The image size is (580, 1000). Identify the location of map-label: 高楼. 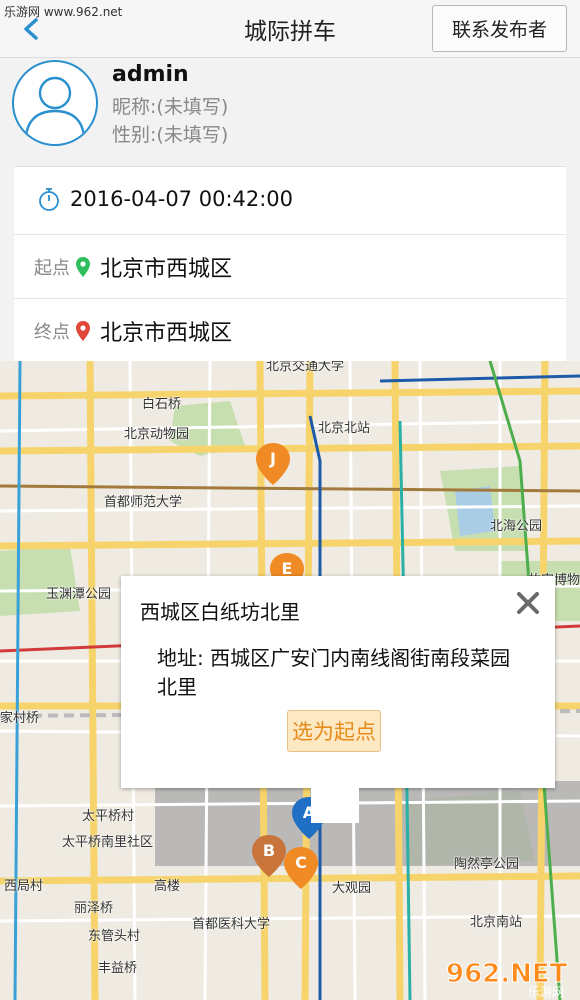
(167, 886).